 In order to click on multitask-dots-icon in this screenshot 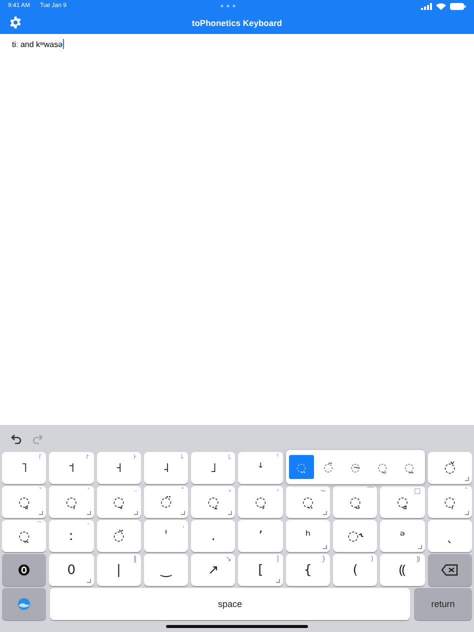, I will do `click(228, 6)`.